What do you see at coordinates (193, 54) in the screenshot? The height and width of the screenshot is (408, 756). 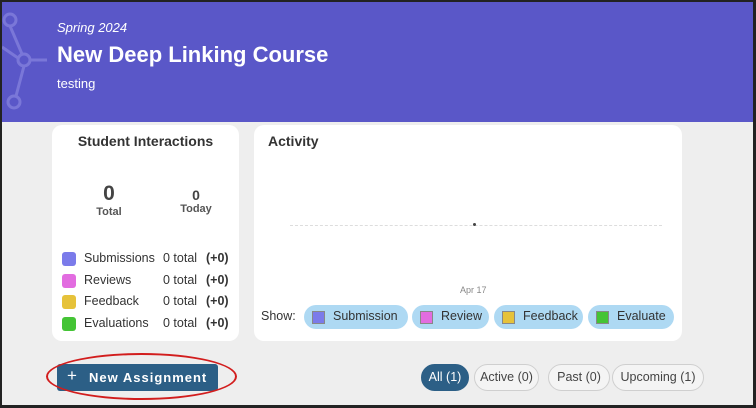 I see `course-title: New Deep Linking Course` at bounding box center [193, 54].